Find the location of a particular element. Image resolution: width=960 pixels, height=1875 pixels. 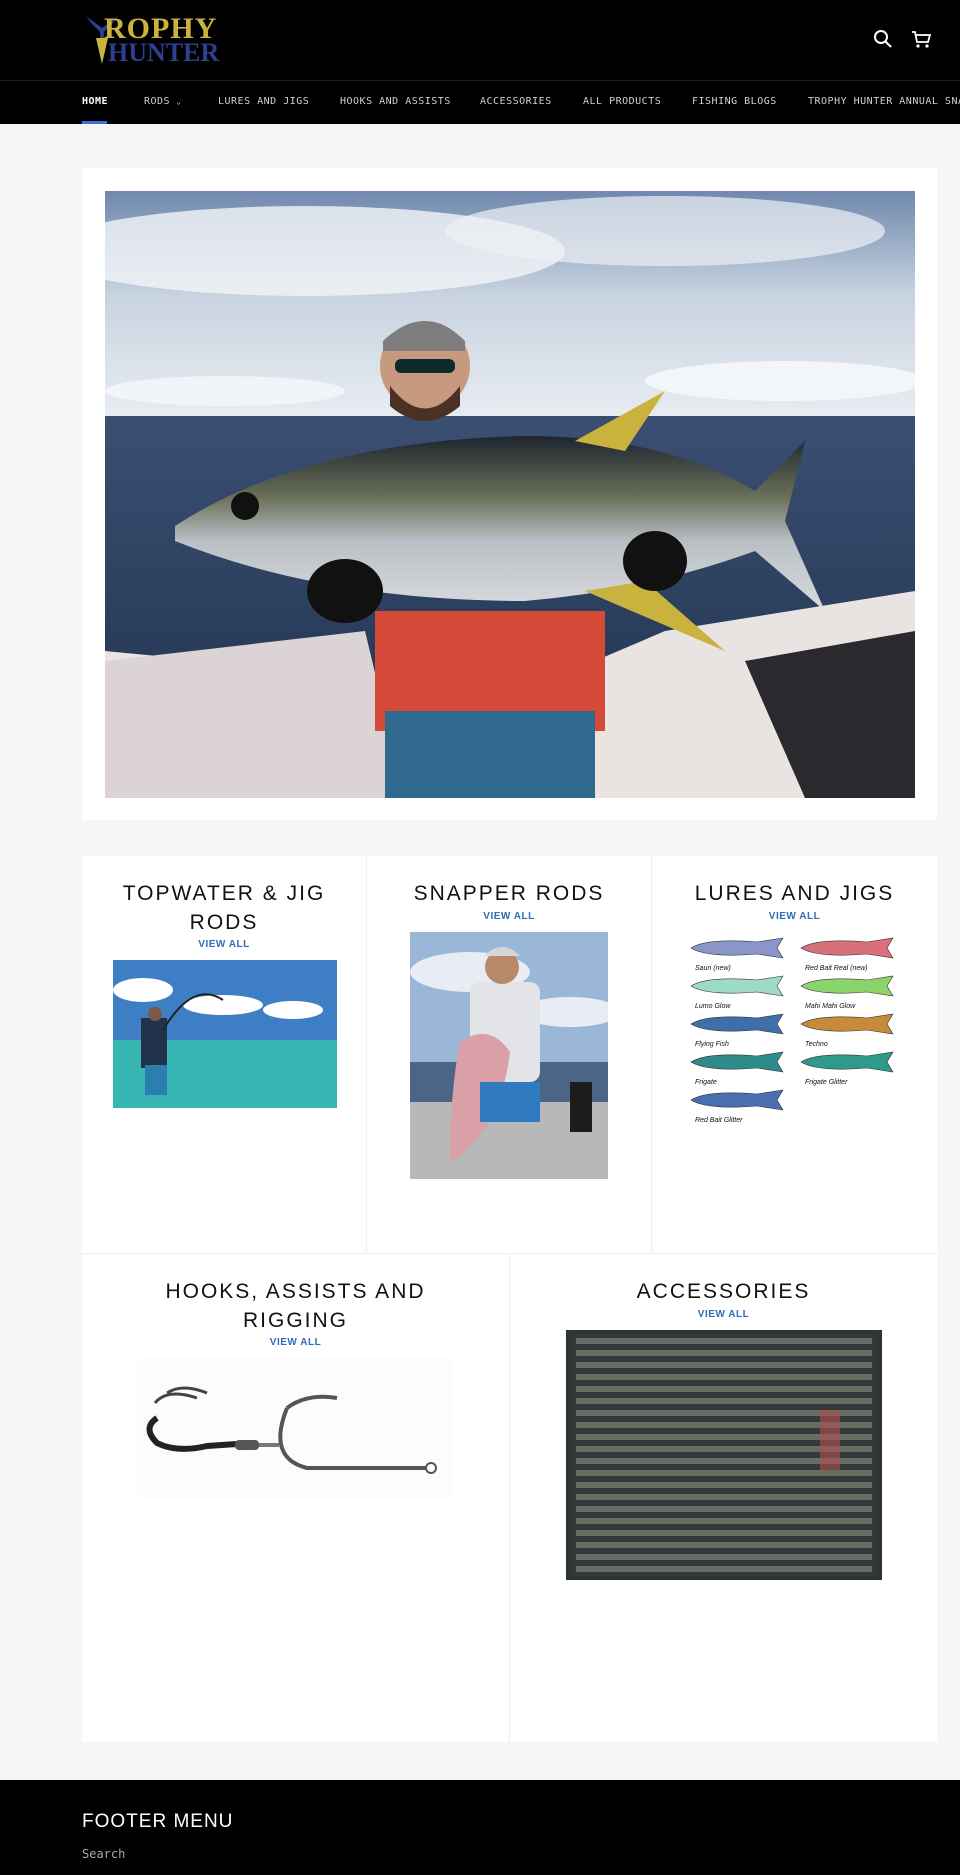

lure-item: Red Bait Real (new) is located at coordinates (850, 955).